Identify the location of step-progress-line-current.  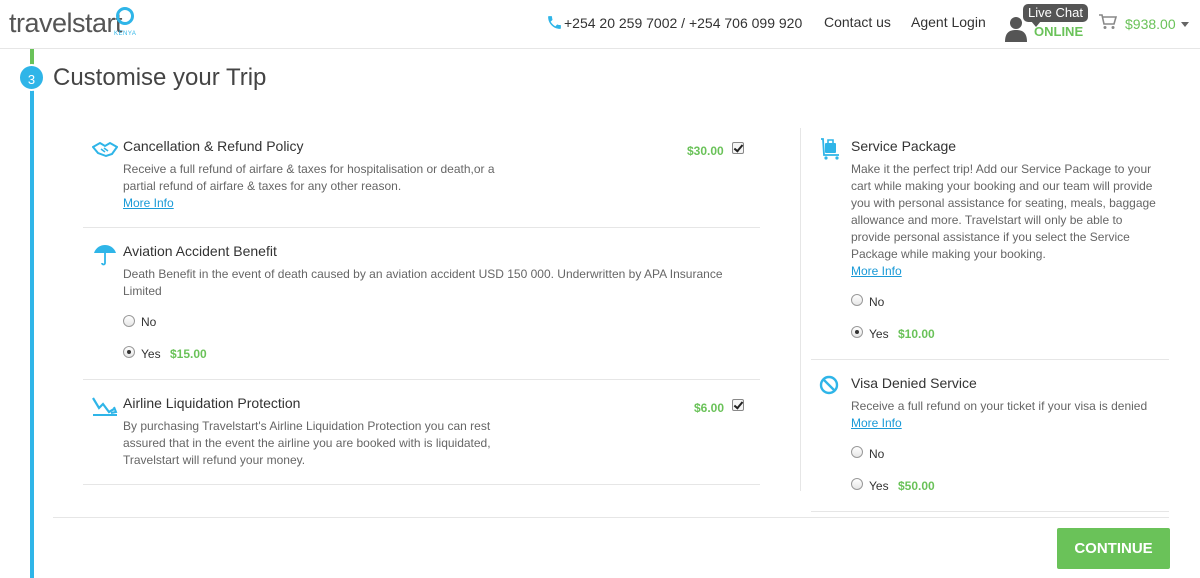
(32, 332).